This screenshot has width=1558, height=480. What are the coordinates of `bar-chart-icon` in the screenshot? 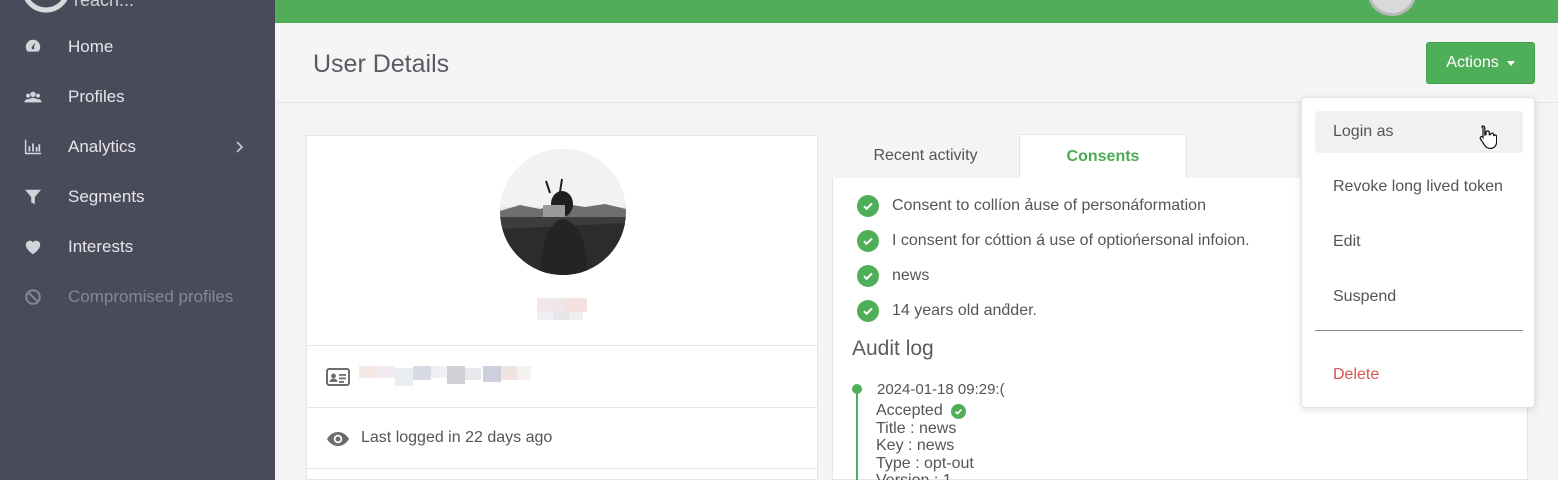 It's located at (34, 147).